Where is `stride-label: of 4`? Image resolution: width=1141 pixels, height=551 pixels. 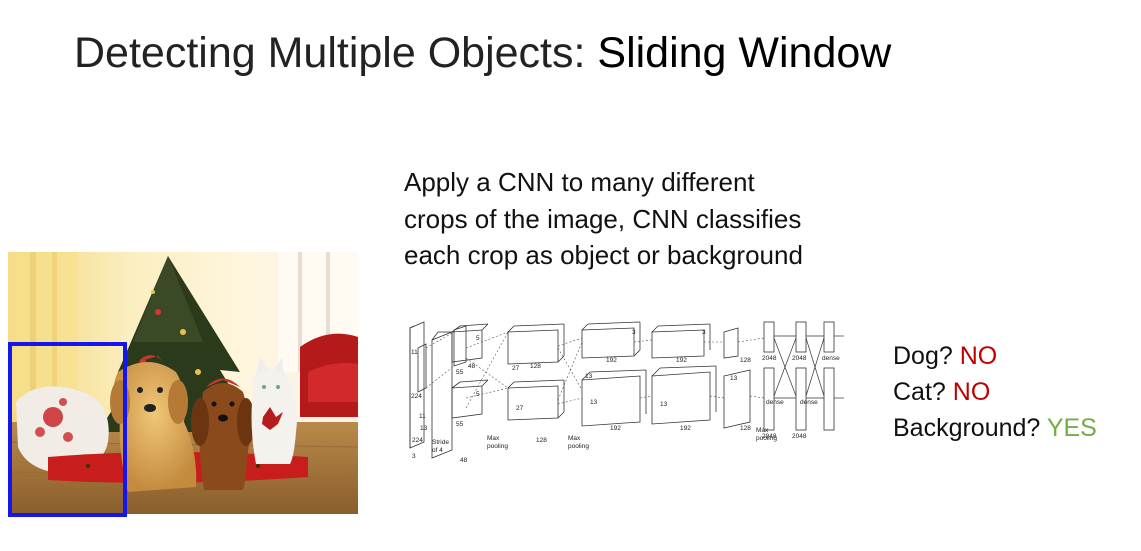 stride-label: of 4 is located at coordinates (437, 450).